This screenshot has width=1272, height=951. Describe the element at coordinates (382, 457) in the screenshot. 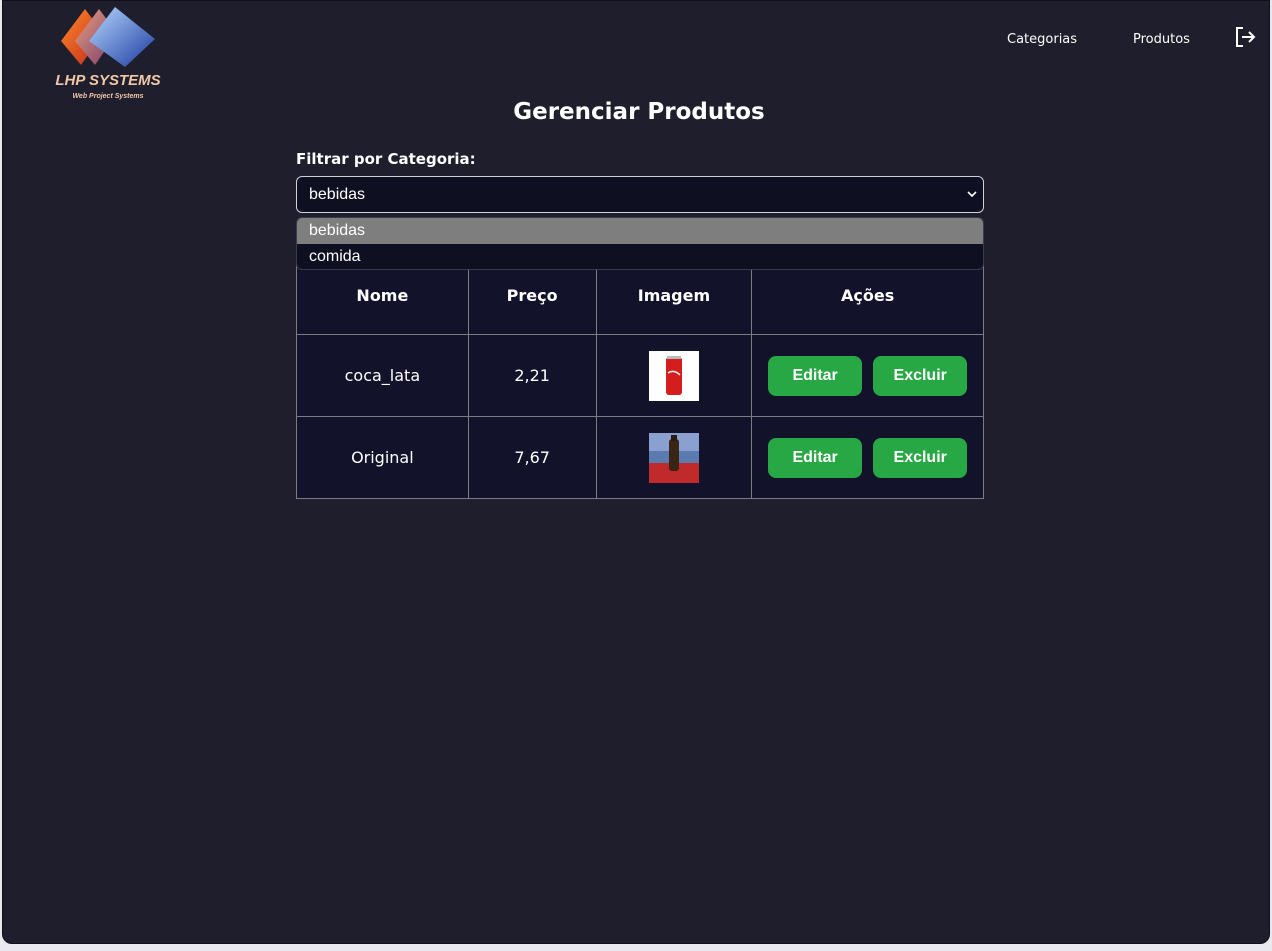

I see `product-name: Original` at that location.